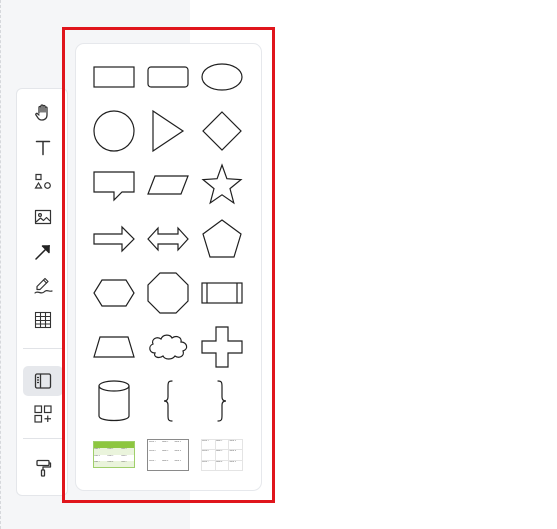 The width and height of the screenshot is (557, 529). I want to click on image-icon, so click(43, 217).